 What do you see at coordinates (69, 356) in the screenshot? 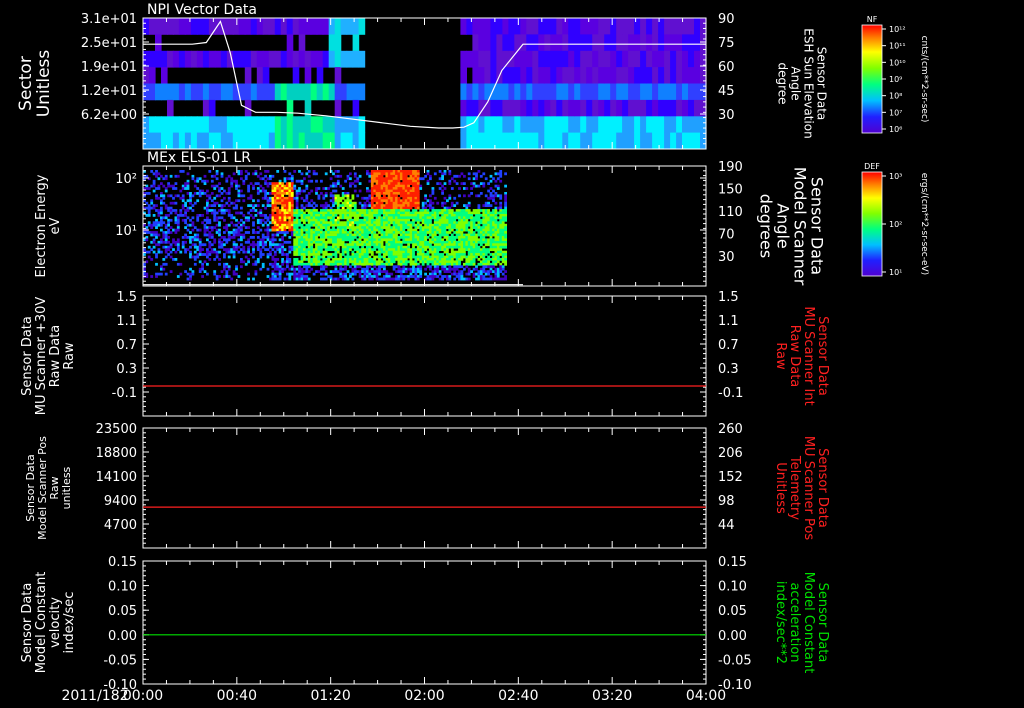
I see `y-axis-label: Raw` at bounding box center [69, 356].